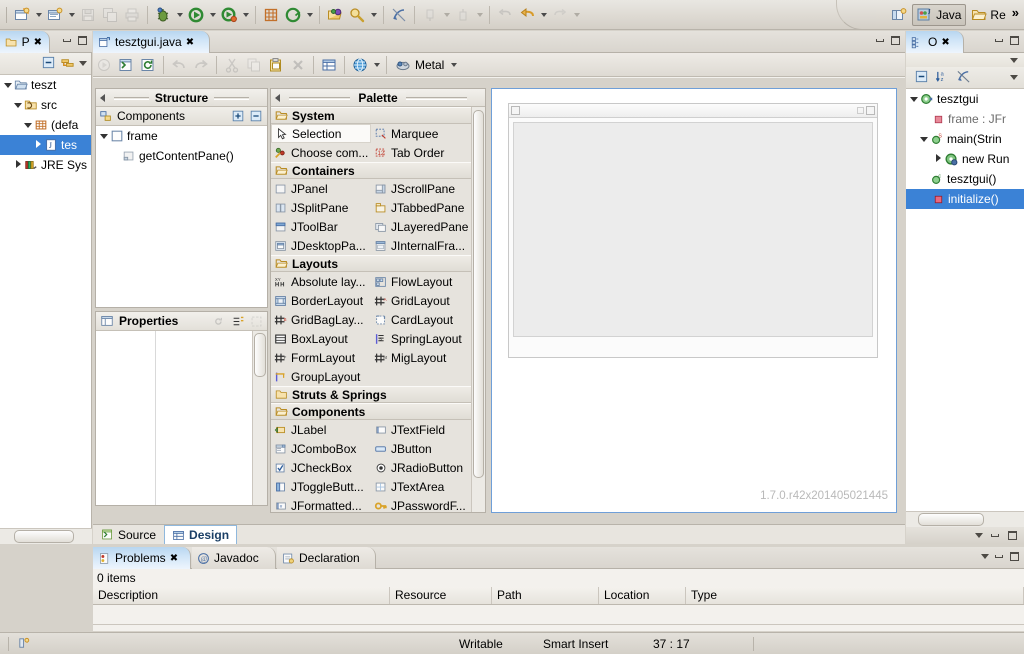 Image resolution: width=1024 pixels, height=654 pixels. Describe the element at coordinates (45, 125) in the screenshot. I see `tree-item-default-package: (defa` at that location.